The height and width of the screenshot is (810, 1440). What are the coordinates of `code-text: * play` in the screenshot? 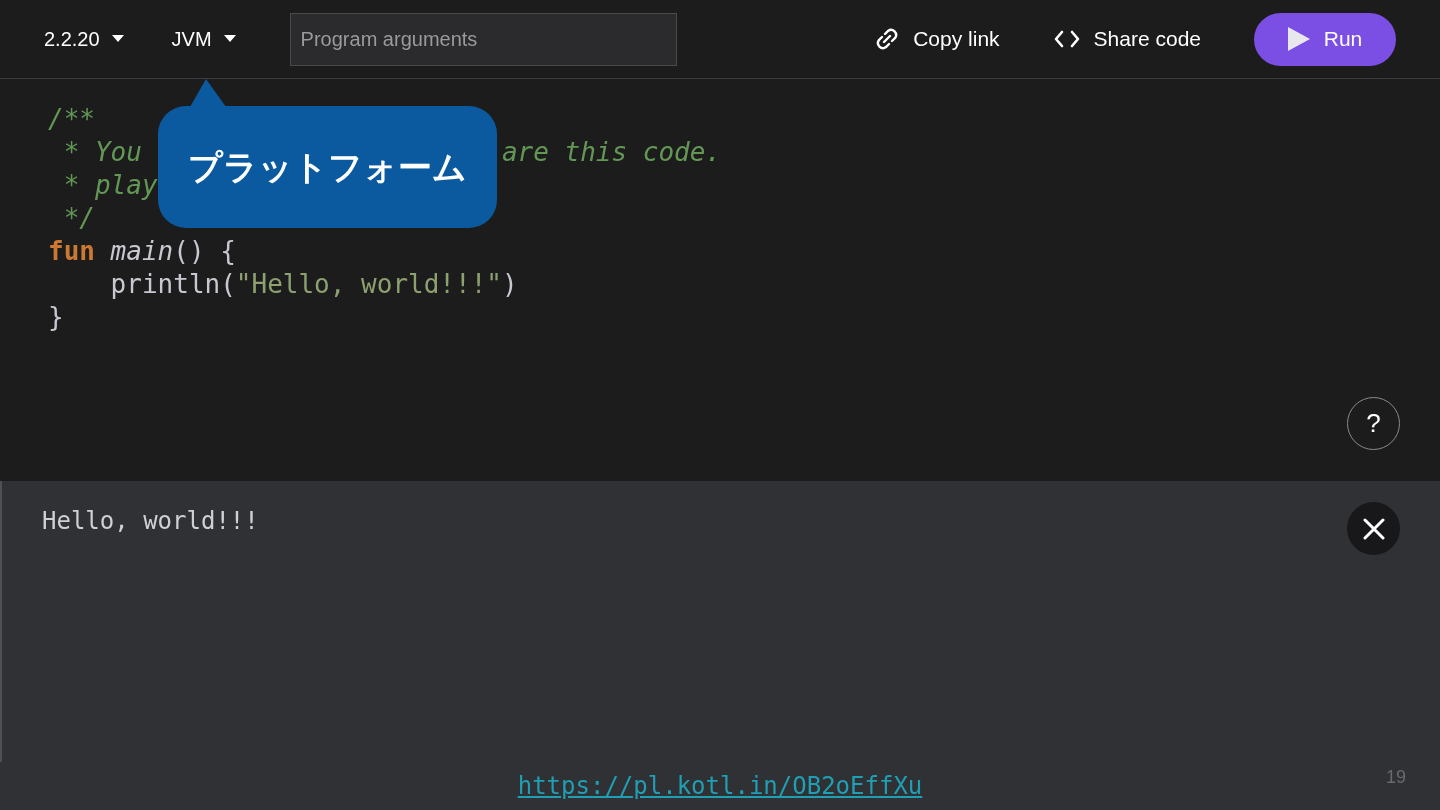 It's located at (110, 185).